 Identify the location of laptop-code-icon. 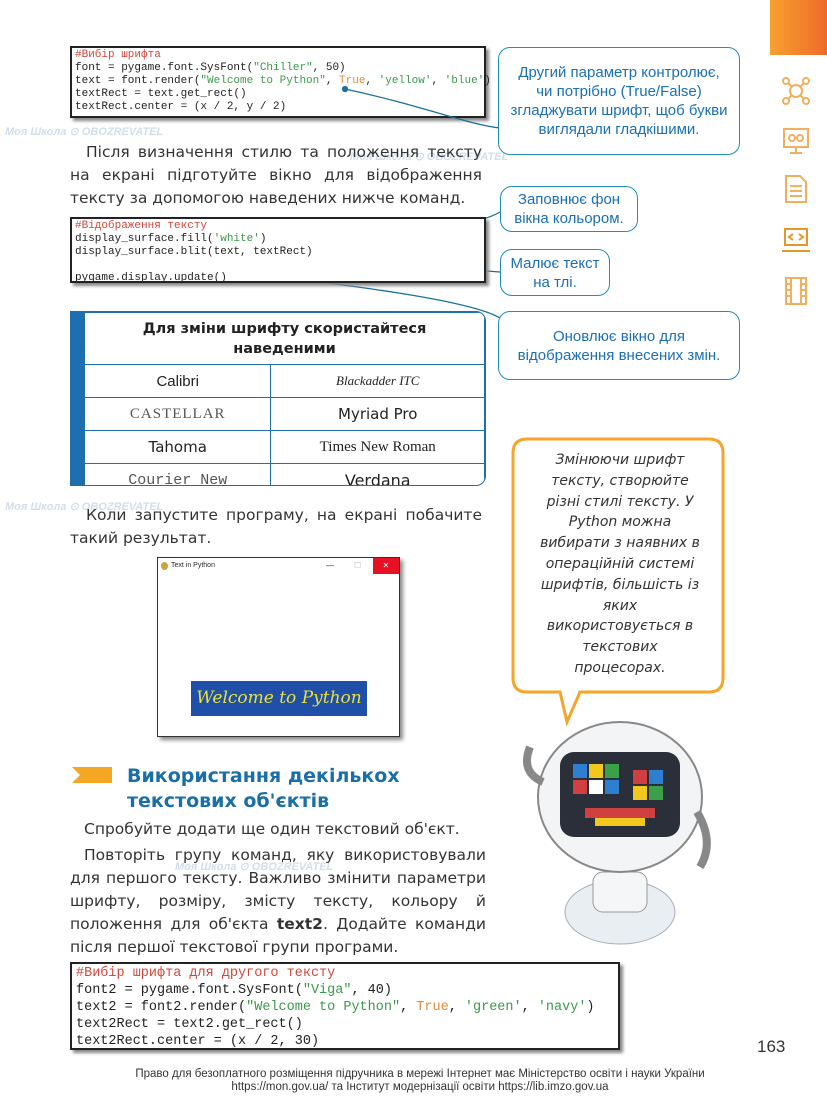
(796, 240).